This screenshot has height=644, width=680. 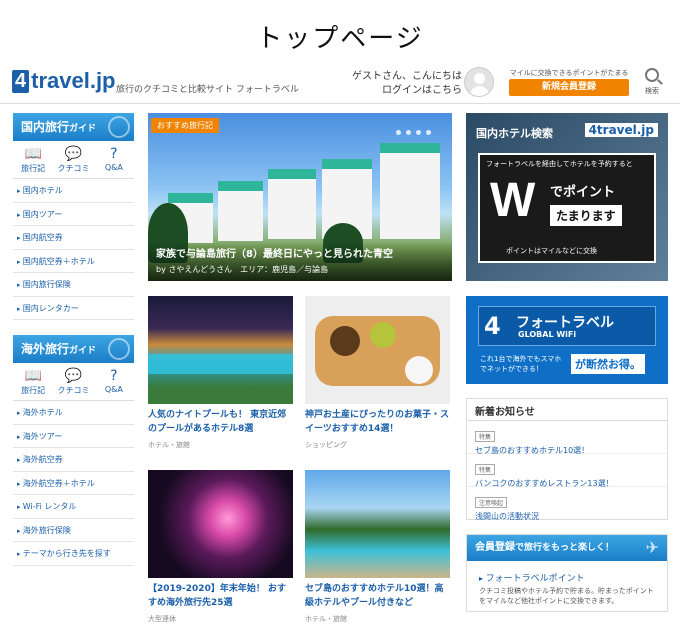 What do you see at coordinates (73, 261) in the screenshot?
I see `sidebar-item-domestic-flight-hotel: 国内航空券＋ホテル` at bounding box center [73, 261].